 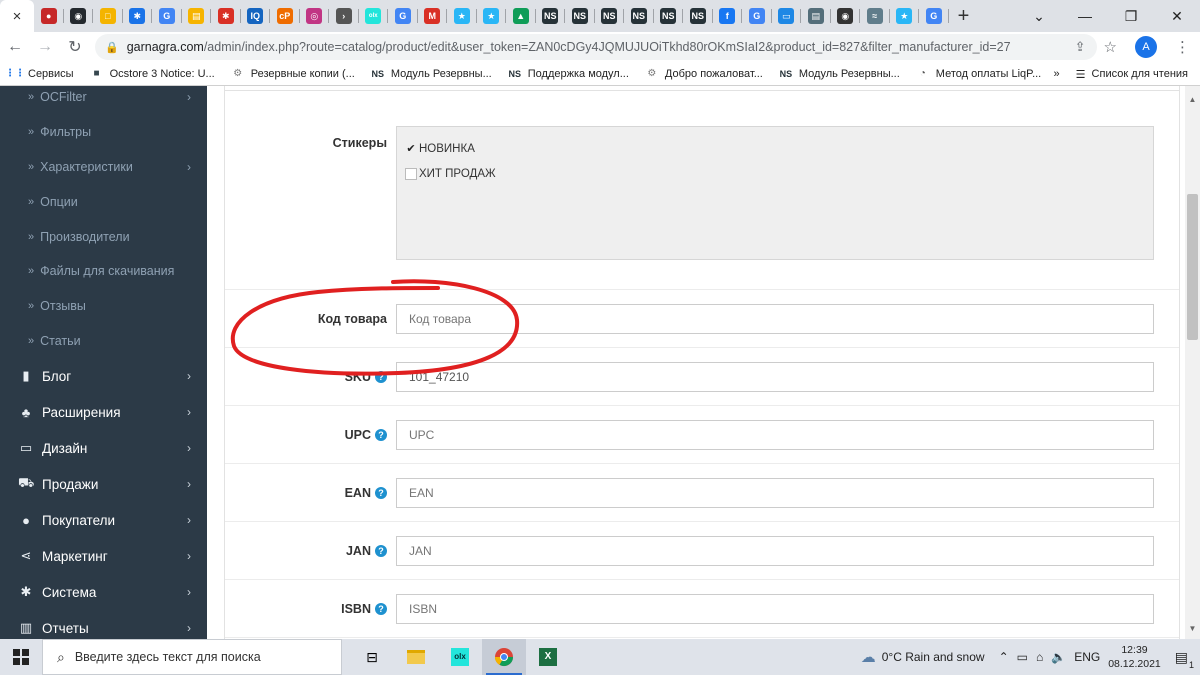 What do you see at coordinates (1132, 74) in the screenshot?
I see `reading-list-button: ☰ Список для чтения` at bounding box center [1132, 74].